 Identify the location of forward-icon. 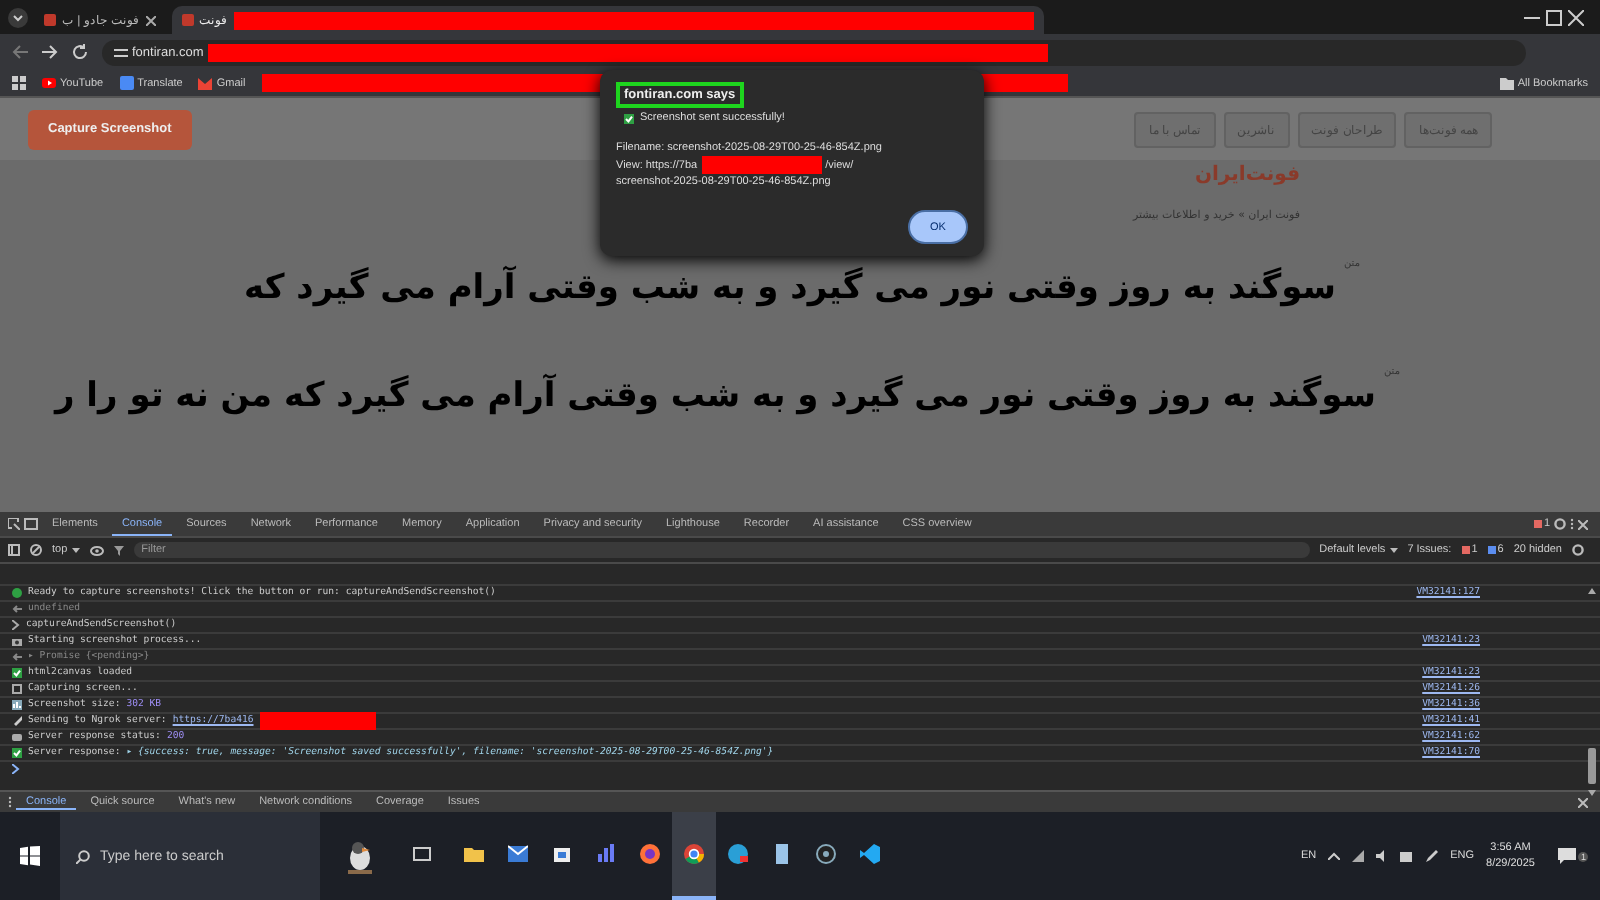
(50, 52).